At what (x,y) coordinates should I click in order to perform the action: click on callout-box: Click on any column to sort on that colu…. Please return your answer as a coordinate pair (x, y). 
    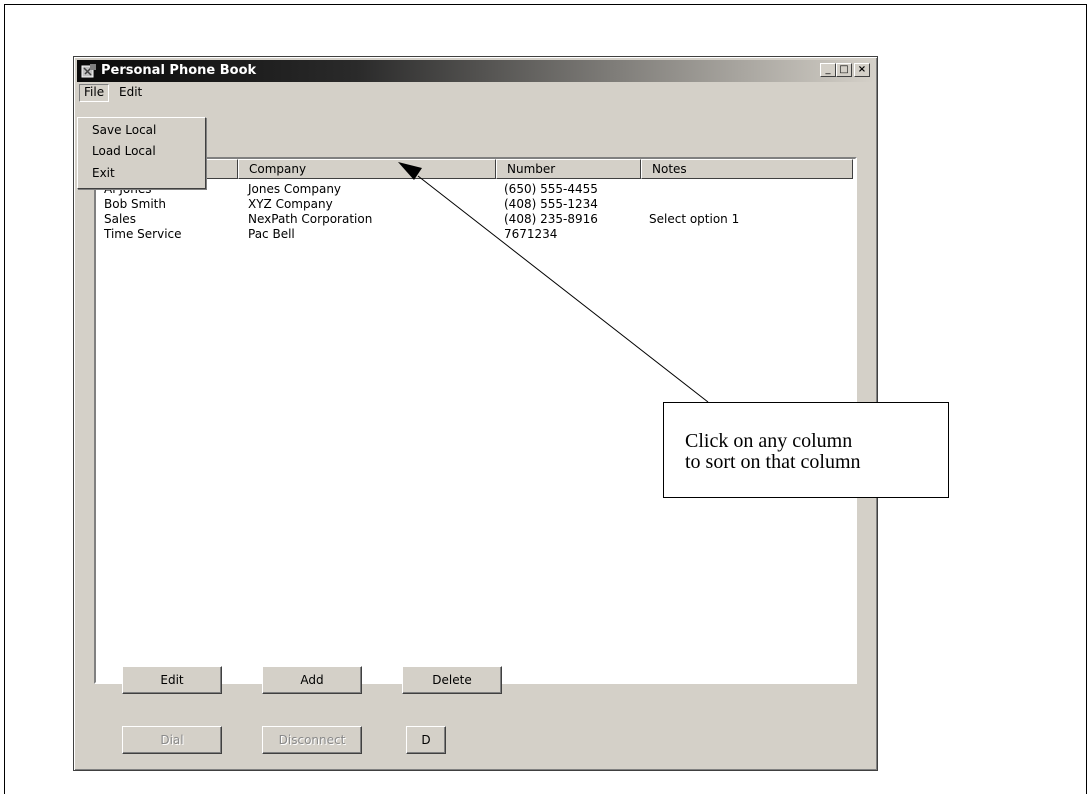
    Looking at the image, I should click on (806, 450).